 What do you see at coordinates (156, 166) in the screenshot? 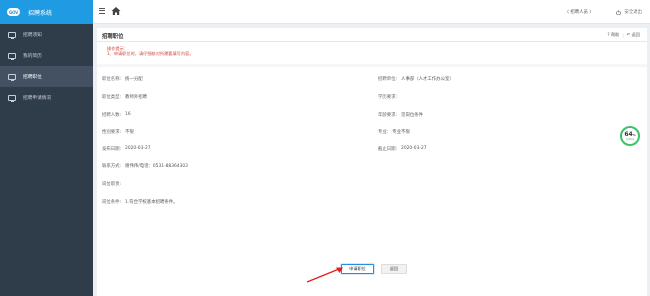
I see `field-value: 谢伟伟/电话：0531-88364303` at bounding box center [156, 166].